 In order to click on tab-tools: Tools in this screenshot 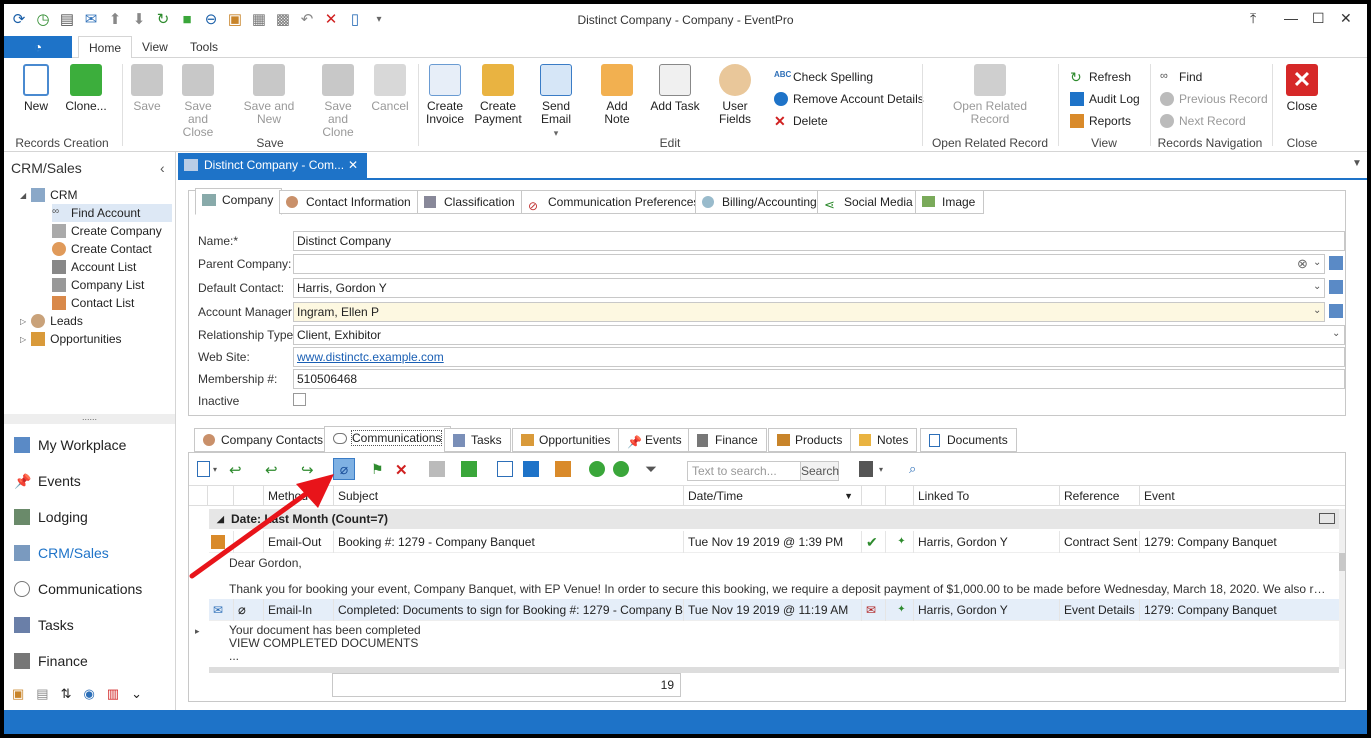, I will do `click(204, 47)`.